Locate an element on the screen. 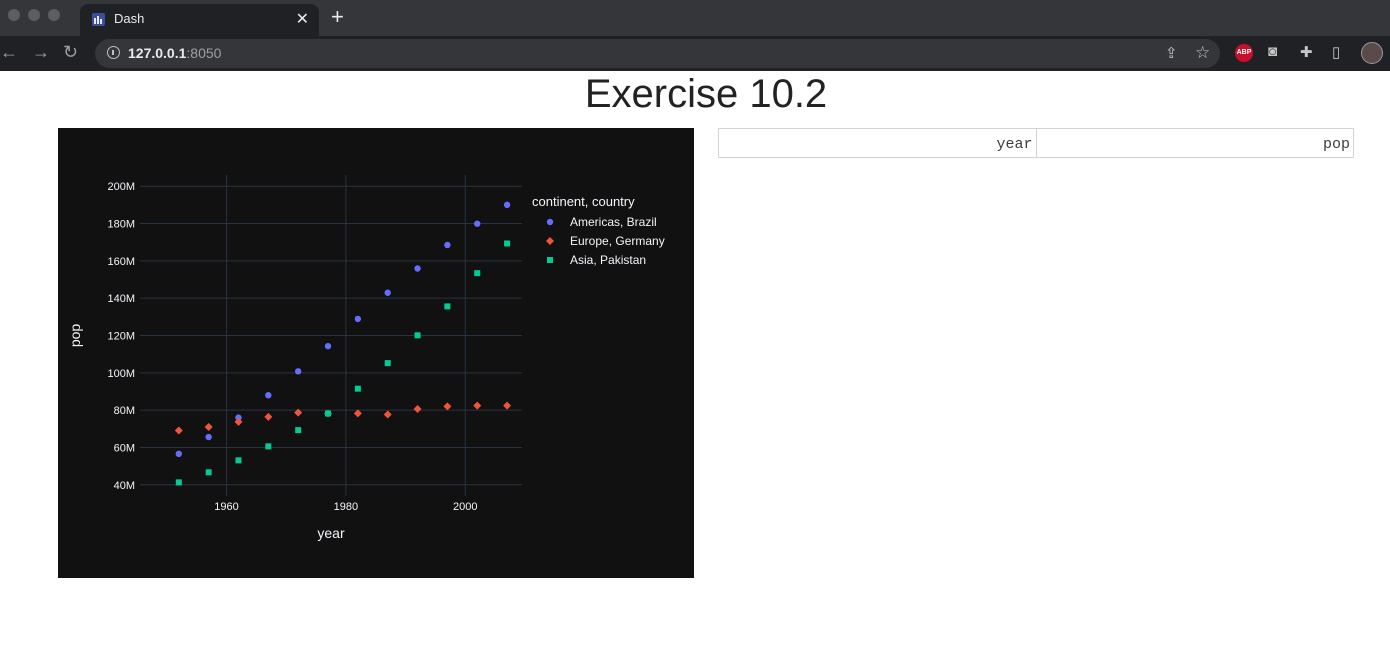 Image resolution: width=1390 pixels, height=654 pixels. legend-entry: Europe, Germany is located at coordinates (617, 241).